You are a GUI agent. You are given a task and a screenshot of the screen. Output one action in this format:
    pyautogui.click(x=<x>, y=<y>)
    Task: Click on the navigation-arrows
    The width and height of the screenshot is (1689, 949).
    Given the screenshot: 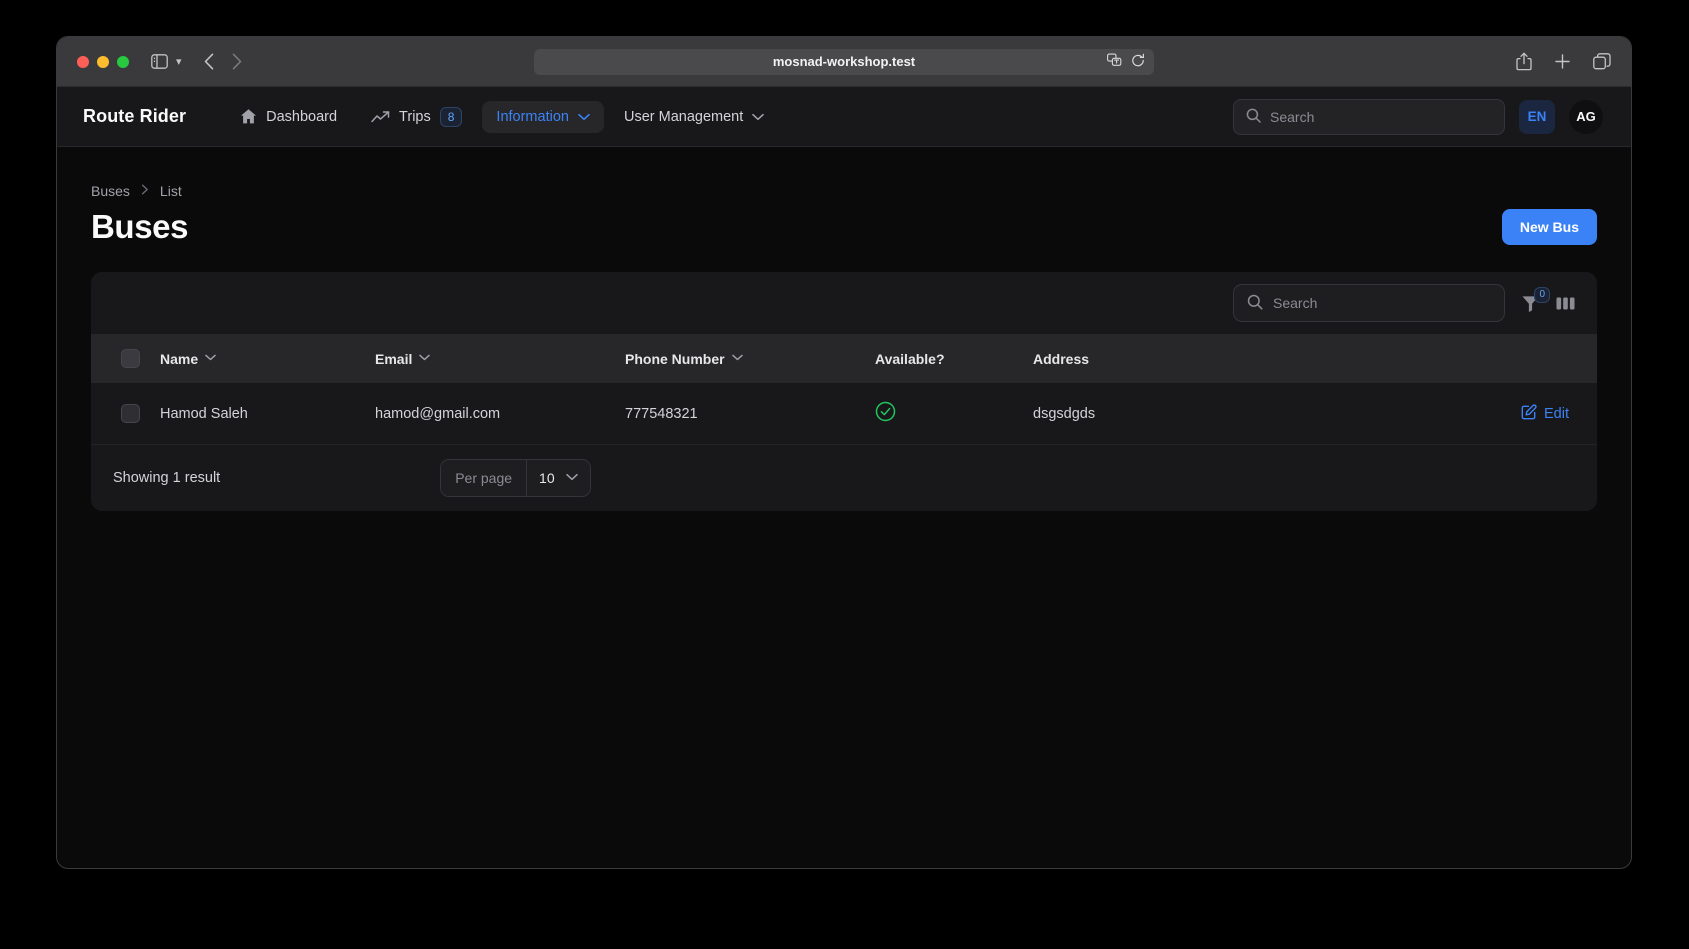 What is the action you would take?
    pyautogui.click(x=223, y=61)
    